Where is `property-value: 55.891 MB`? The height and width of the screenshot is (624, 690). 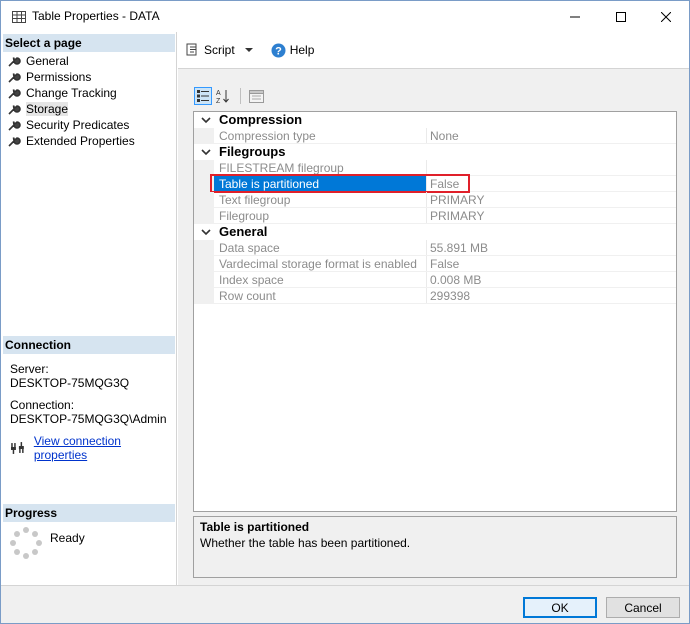 property-value: 55.891 MB is located at coordinates (459, 248).